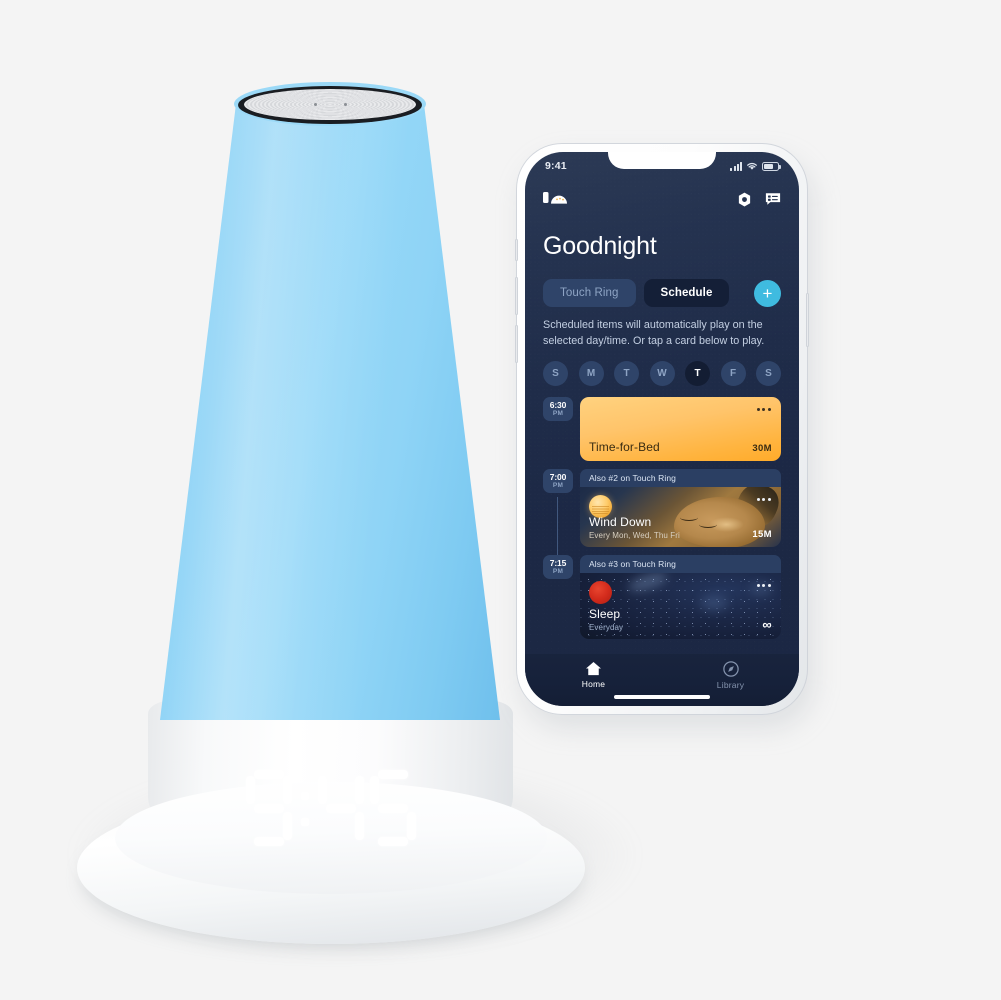 Image resolution: width=1001 pixels, height=1000 pixels. I want to click on card-duration: 15M, so click(762, 535).